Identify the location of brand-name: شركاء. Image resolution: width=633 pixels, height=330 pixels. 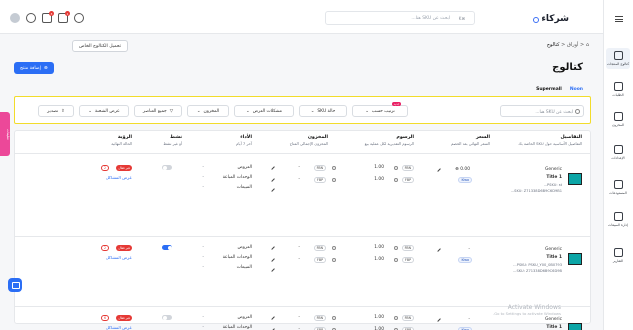
(555, 19).